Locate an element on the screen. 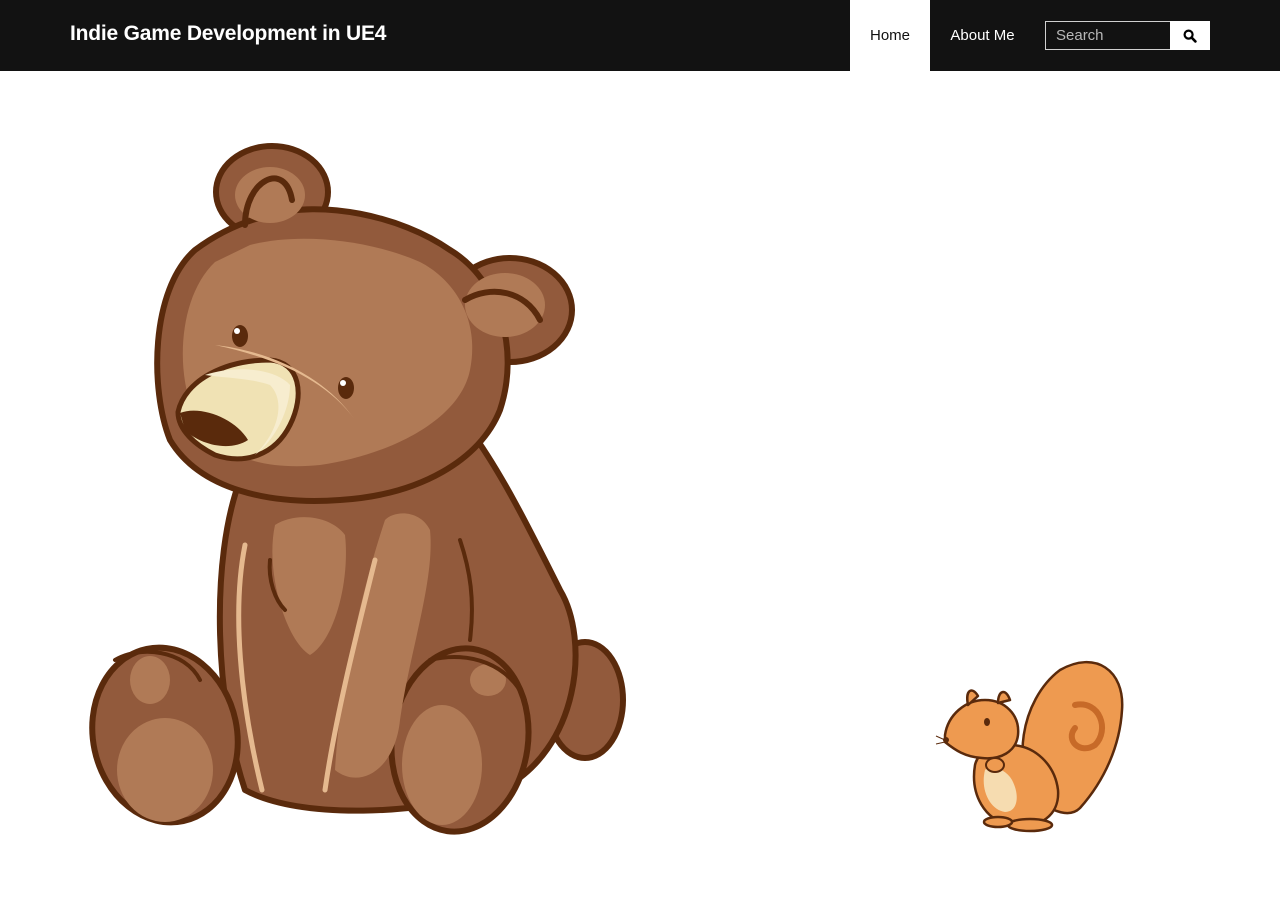 Image resolution: width=1280 pixels, height=900 pixels. search-input is located at coordinates (1108, 35).